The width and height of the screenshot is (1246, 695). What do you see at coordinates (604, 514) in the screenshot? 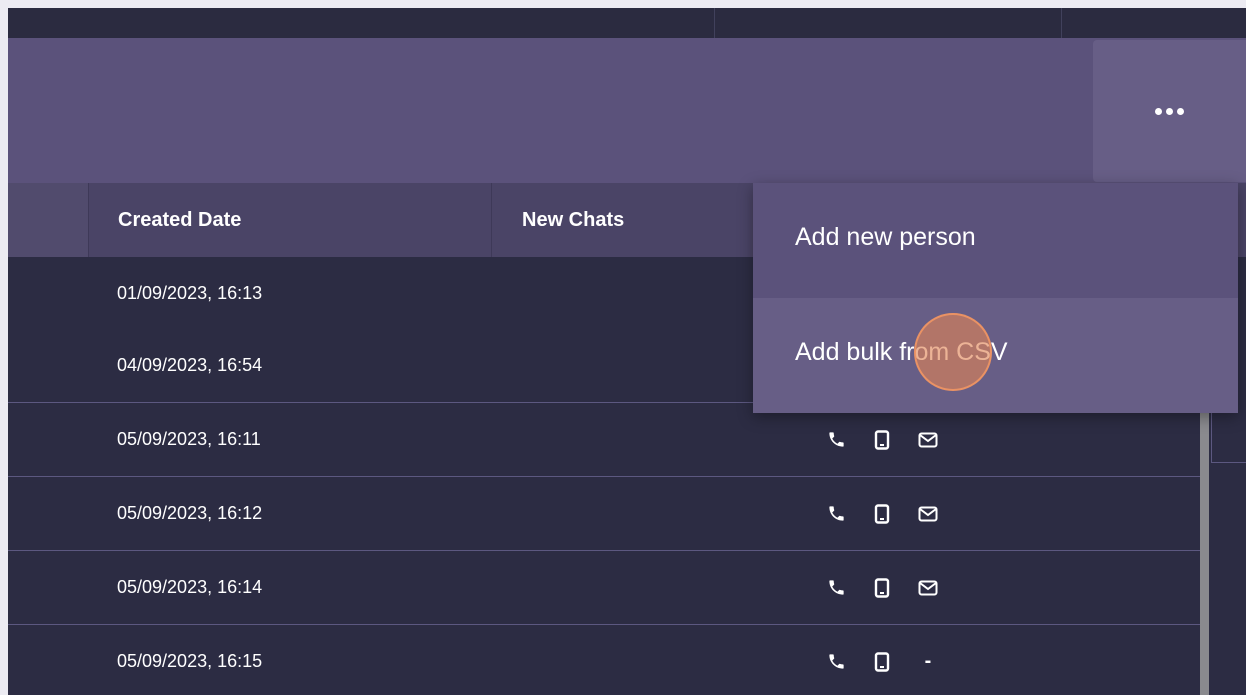
I see `table-row: 05/09/2023, 16:12` at bounding box center [604, 514].